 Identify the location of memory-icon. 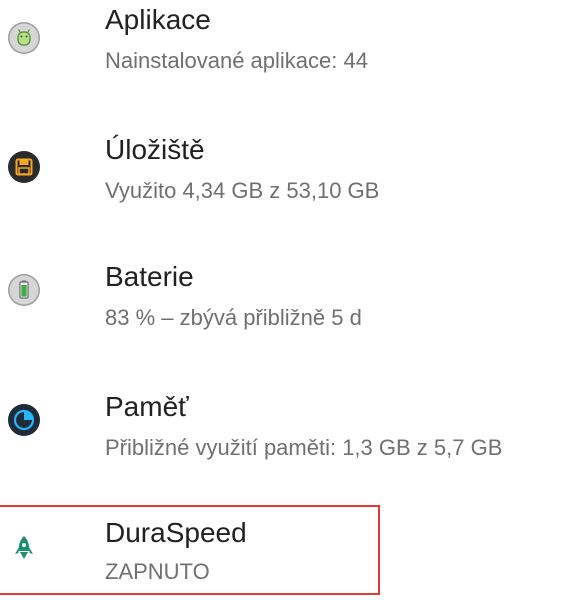
(24, 420).